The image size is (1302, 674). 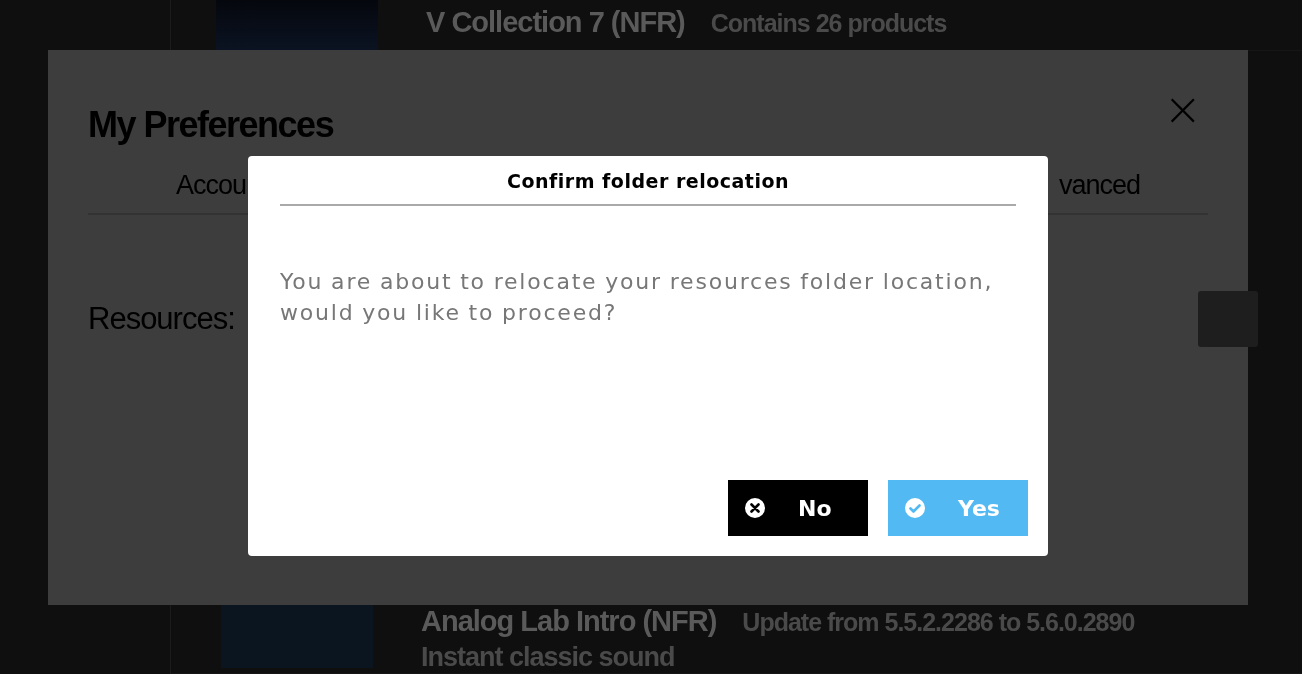 What do you see at coordinates (211, 125) in the screenshot?
I see `modal-title: My Preferences` at bounding box center [211, 125].